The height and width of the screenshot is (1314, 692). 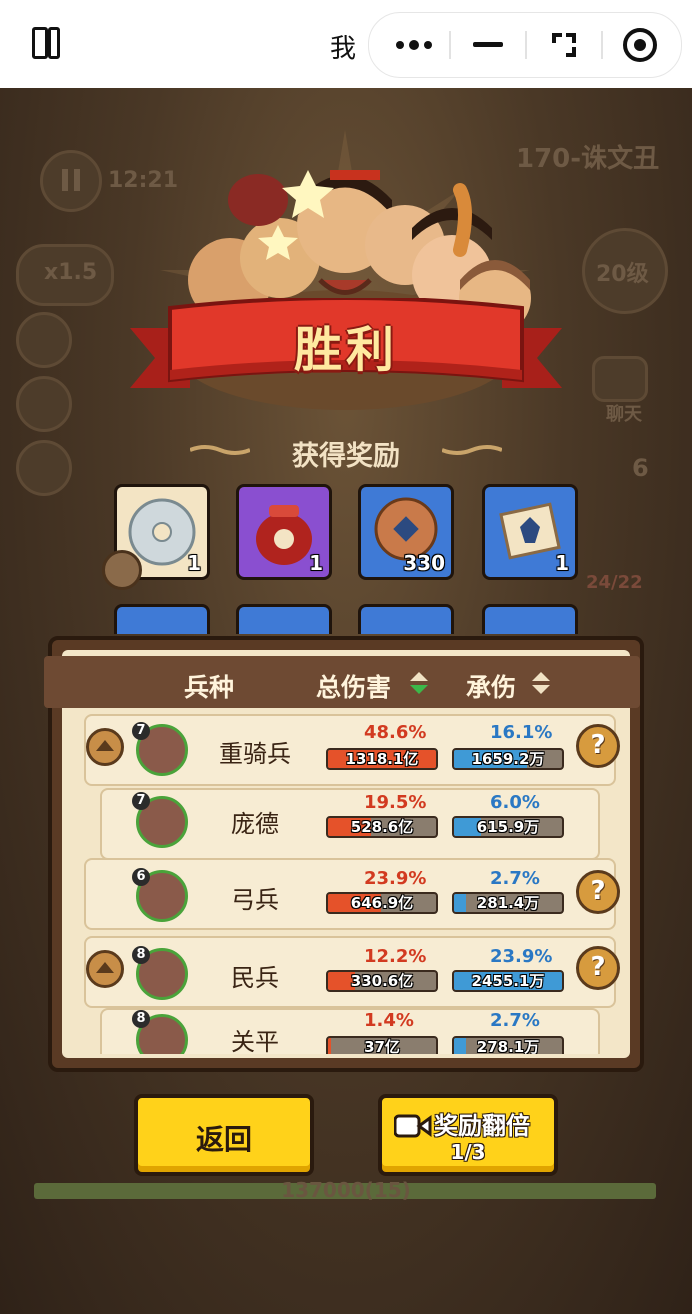 What do you see at coordinates (562, 563) in the screenshot?
I see `reward-count-4: 1` at bounding box center [562, 563].